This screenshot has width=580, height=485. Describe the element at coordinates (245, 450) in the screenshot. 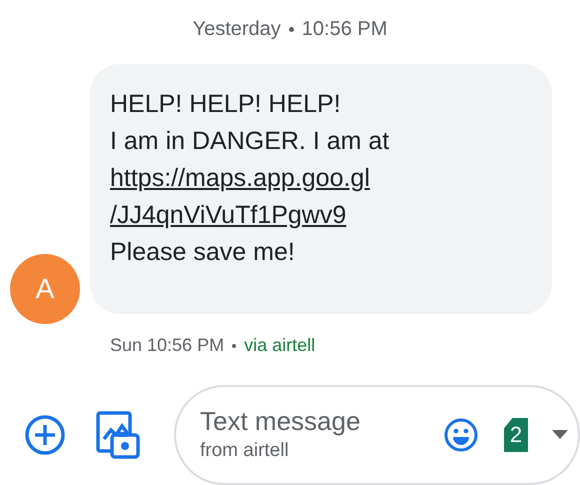

I see `field-subtitle: from airtell` at that location.